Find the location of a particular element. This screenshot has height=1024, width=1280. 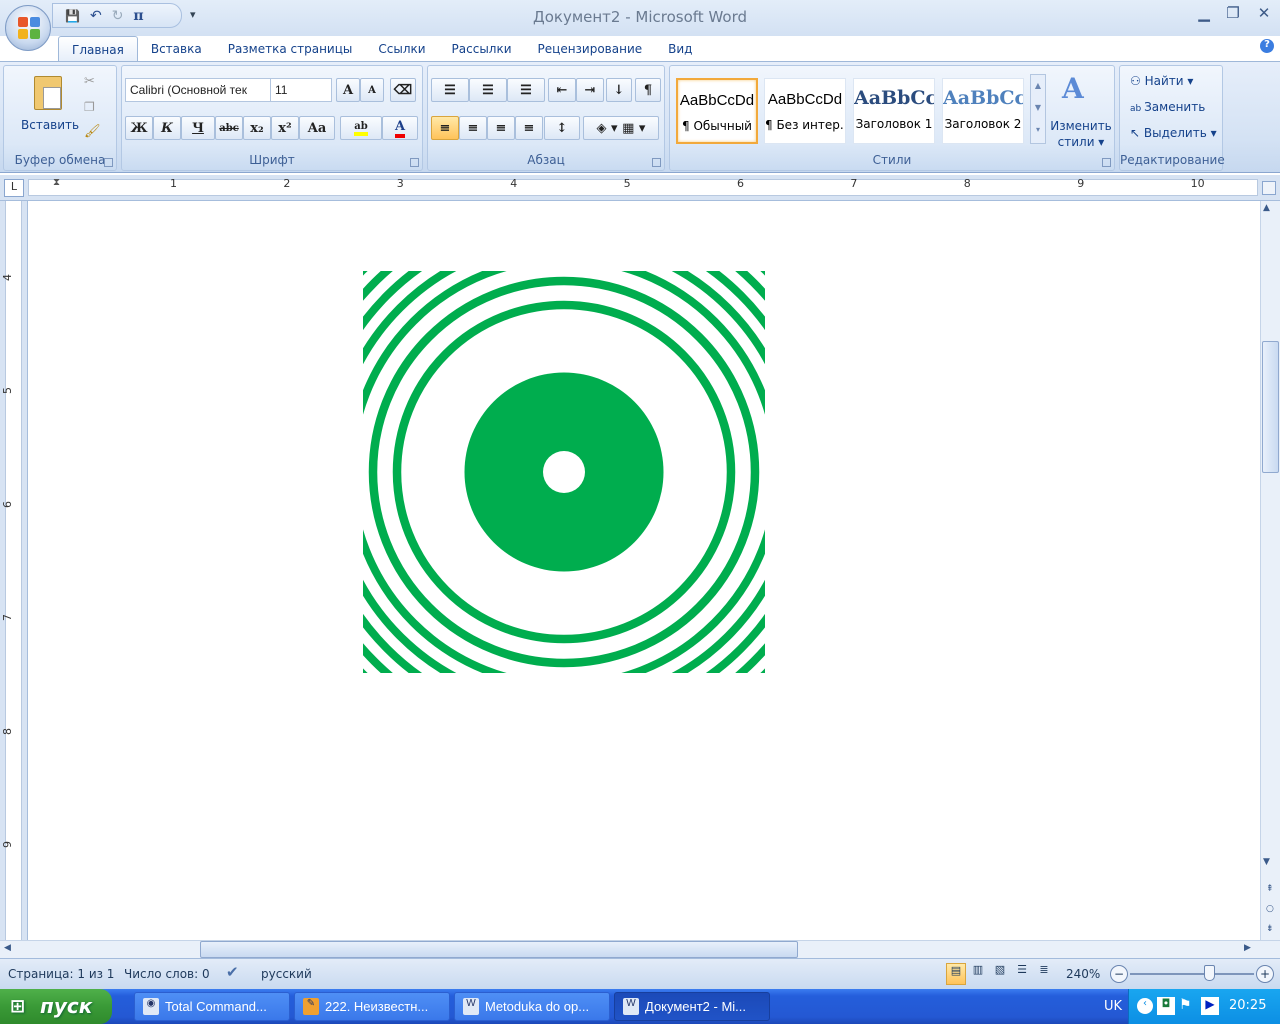

bold-button: Ж is located at coordinates (139, 128).